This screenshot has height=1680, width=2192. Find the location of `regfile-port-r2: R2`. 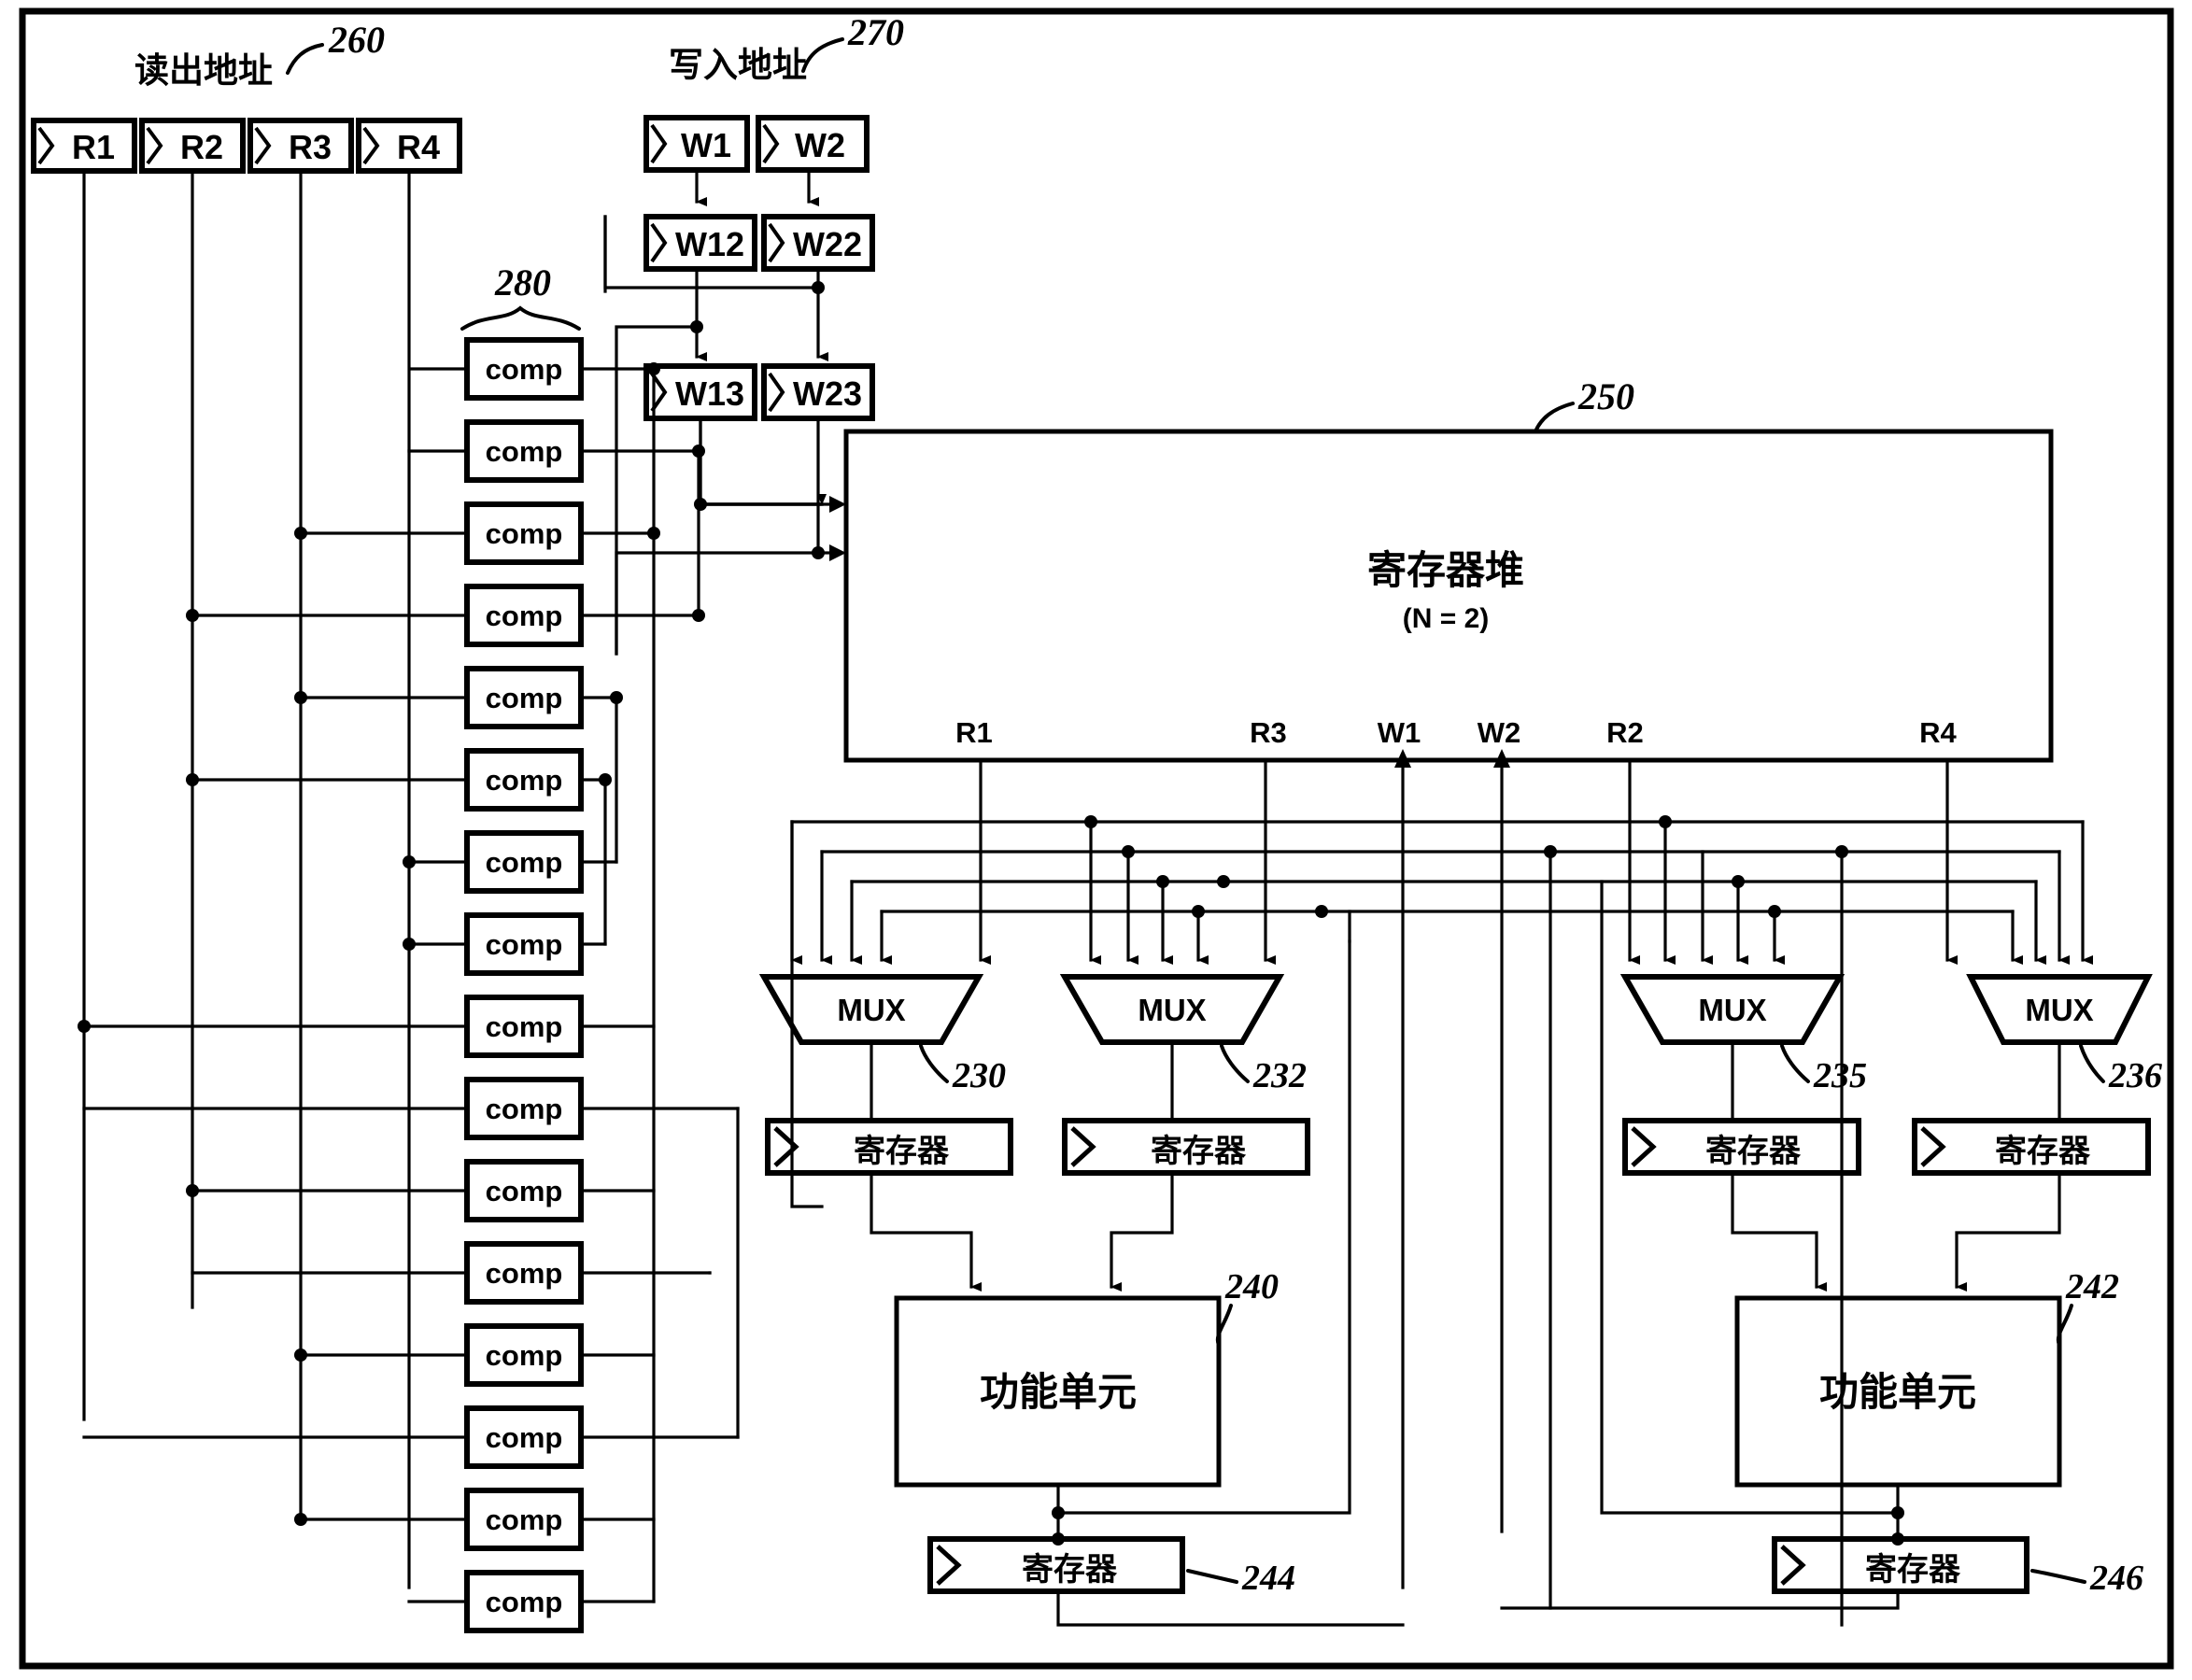

regfile-port-r2: R2 is located at coordinates (1625, 732).